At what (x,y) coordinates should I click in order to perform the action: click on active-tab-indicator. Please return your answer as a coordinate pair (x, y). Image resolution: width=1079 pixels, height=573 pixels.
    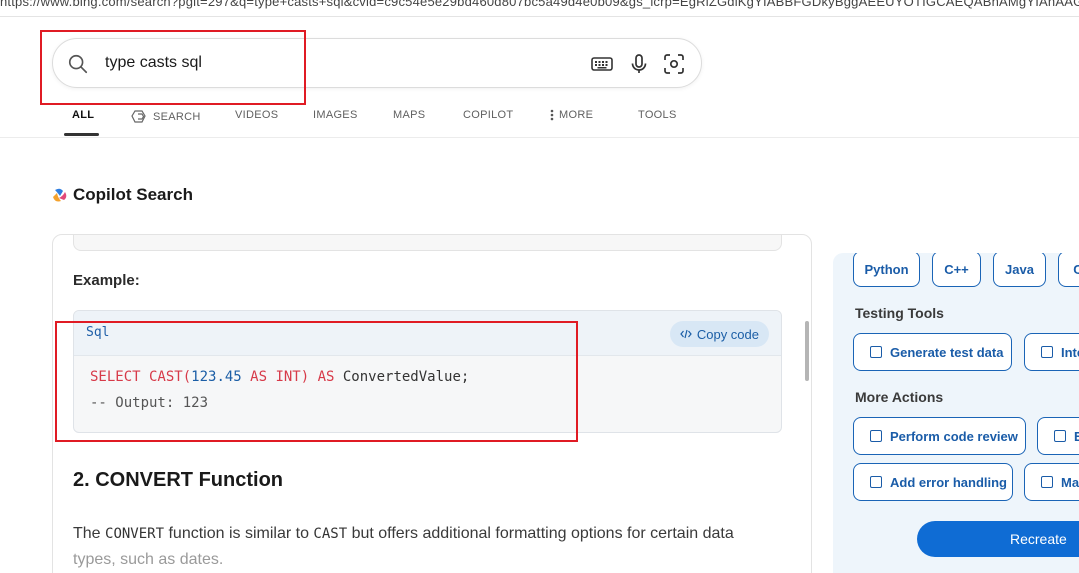
    Looking at the image, I should click on (81, 134).